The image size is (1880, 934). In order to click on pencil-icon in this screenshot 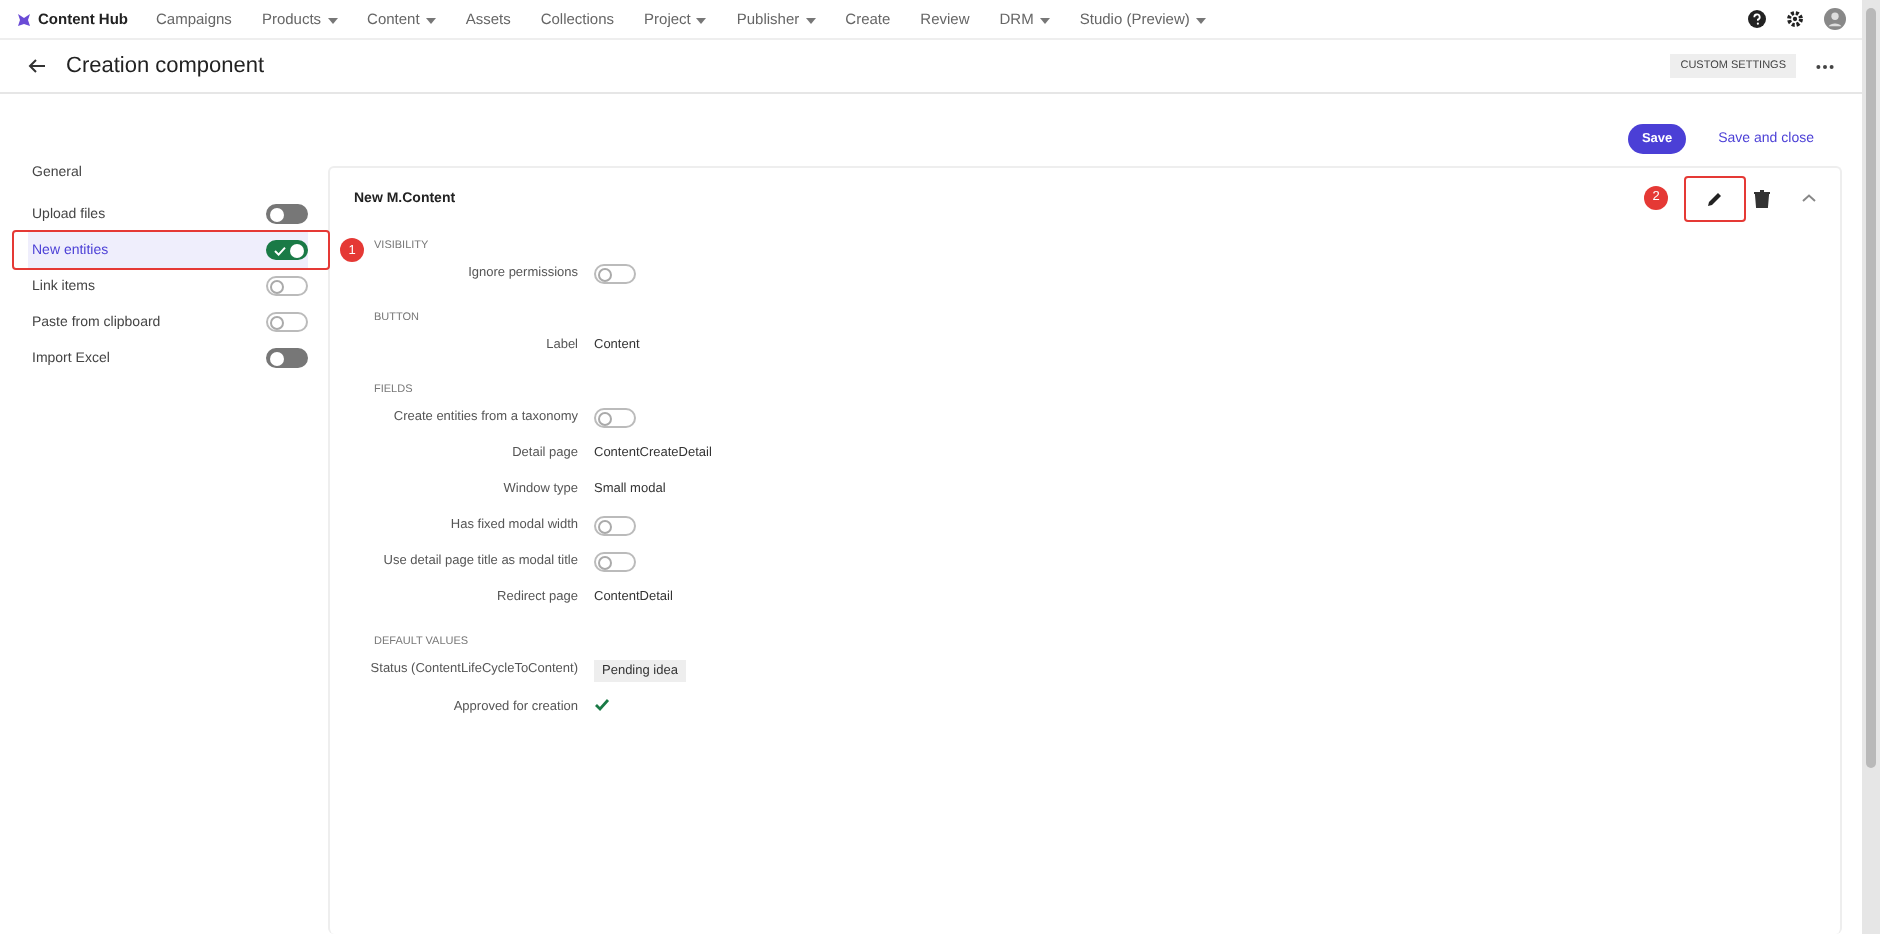, I will do `click(1715, 198)`.